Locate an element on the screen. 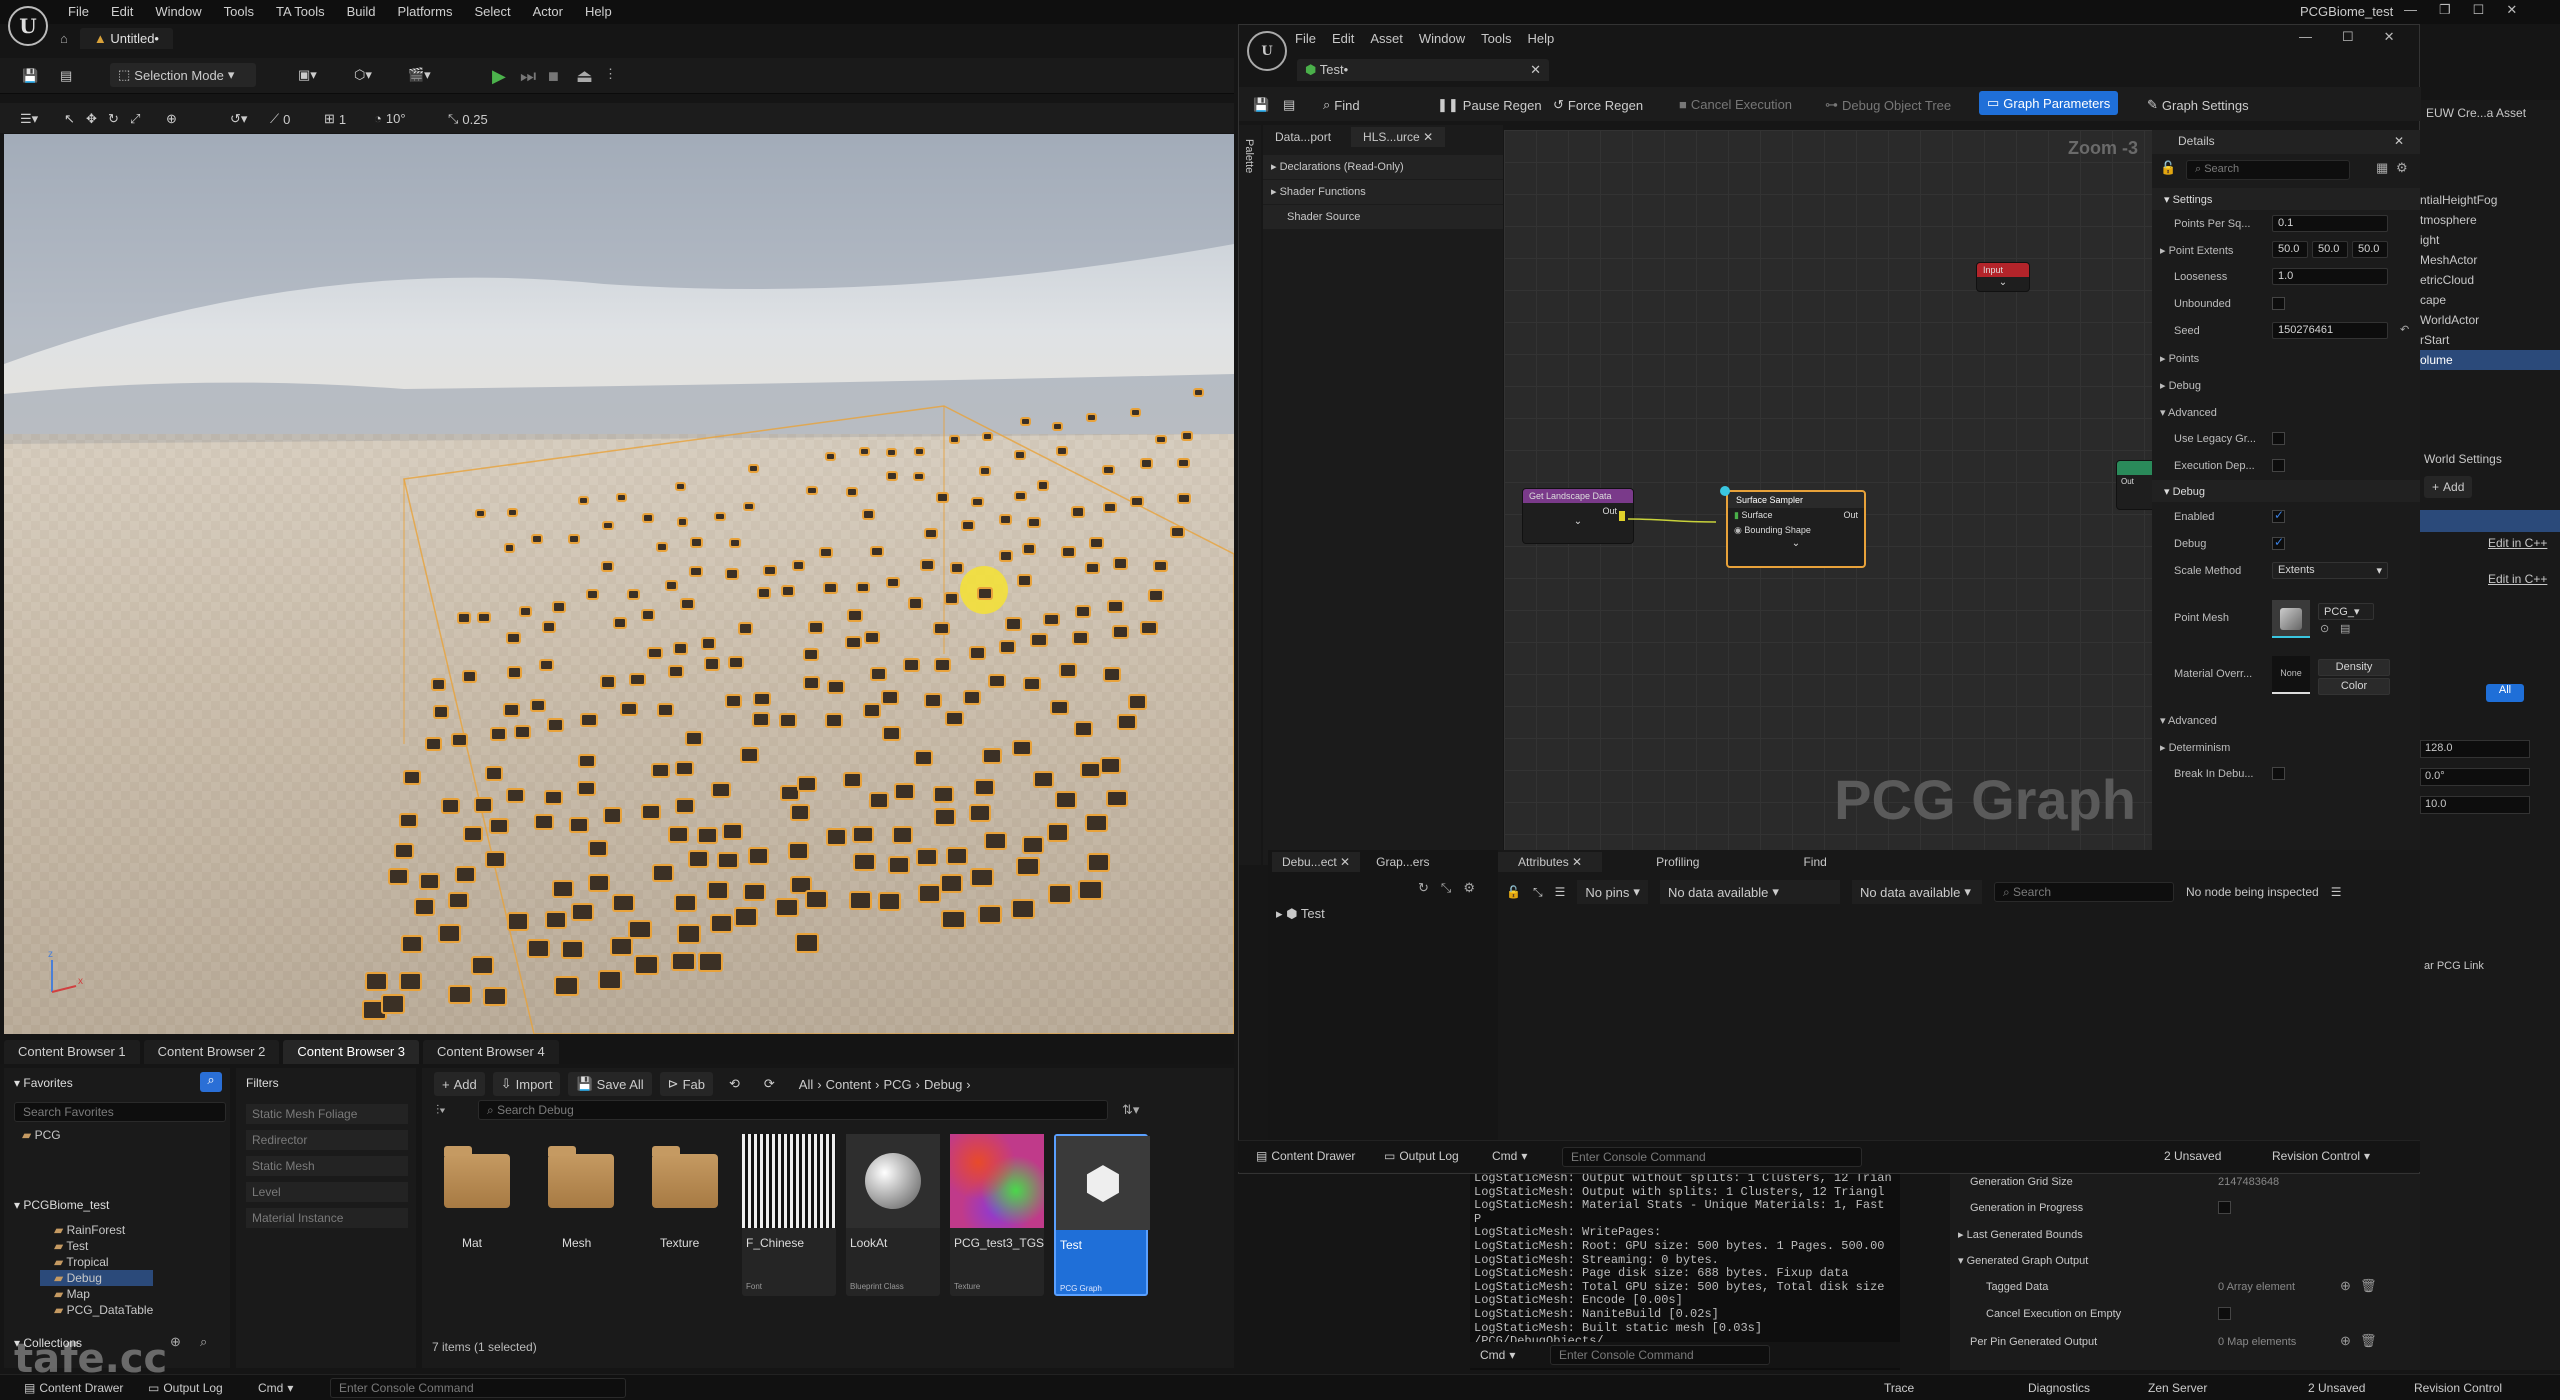  fab-button: ⊳ Fab is located at coordinates (686, 1084).